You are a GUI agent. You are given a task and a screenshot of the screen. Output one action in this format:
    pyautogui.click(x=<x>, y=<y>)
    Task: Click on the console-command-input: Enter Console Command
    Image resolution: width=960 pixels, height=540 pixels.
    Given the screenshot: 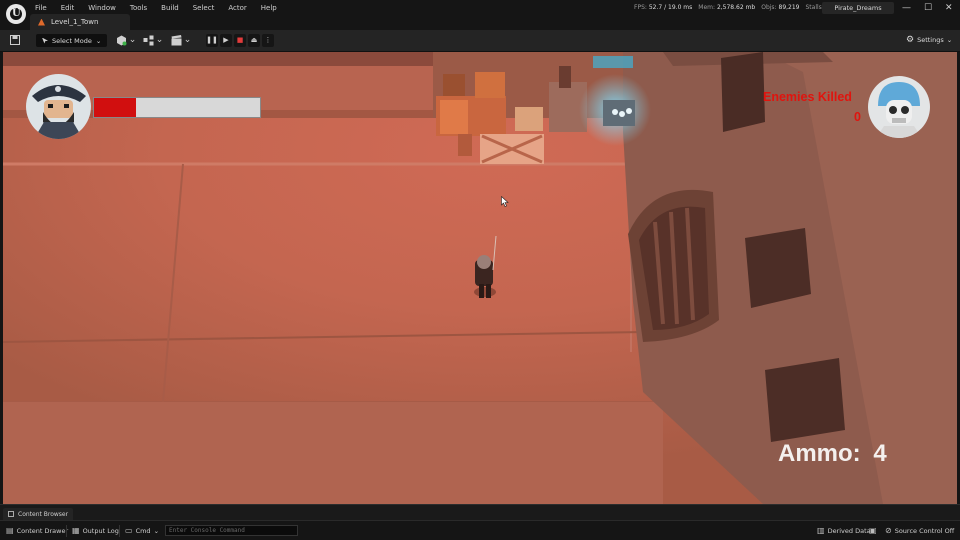 What is the action you would take?
    pyautogui.click(x=231, y=530)
    